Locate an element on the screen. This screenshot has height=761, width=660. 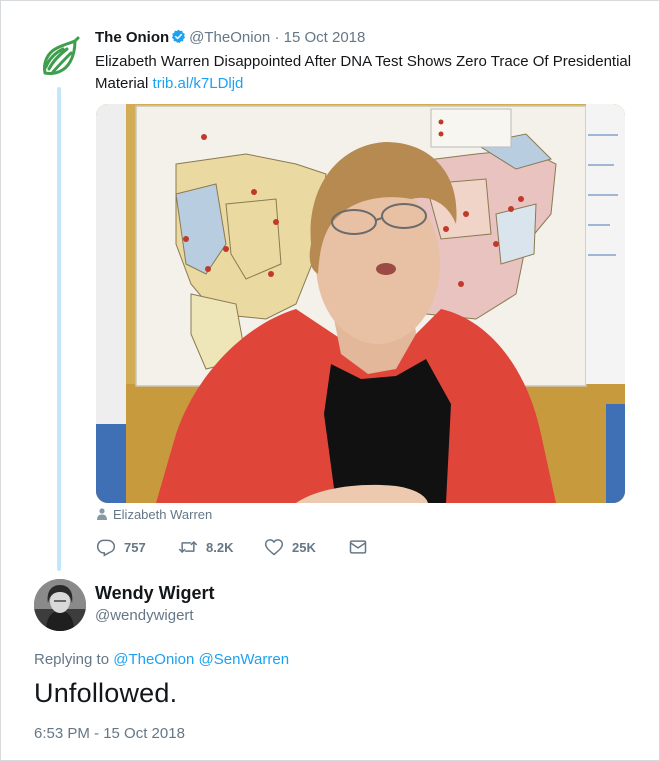
author-name: The Onion is located at coordinates (132, 37).